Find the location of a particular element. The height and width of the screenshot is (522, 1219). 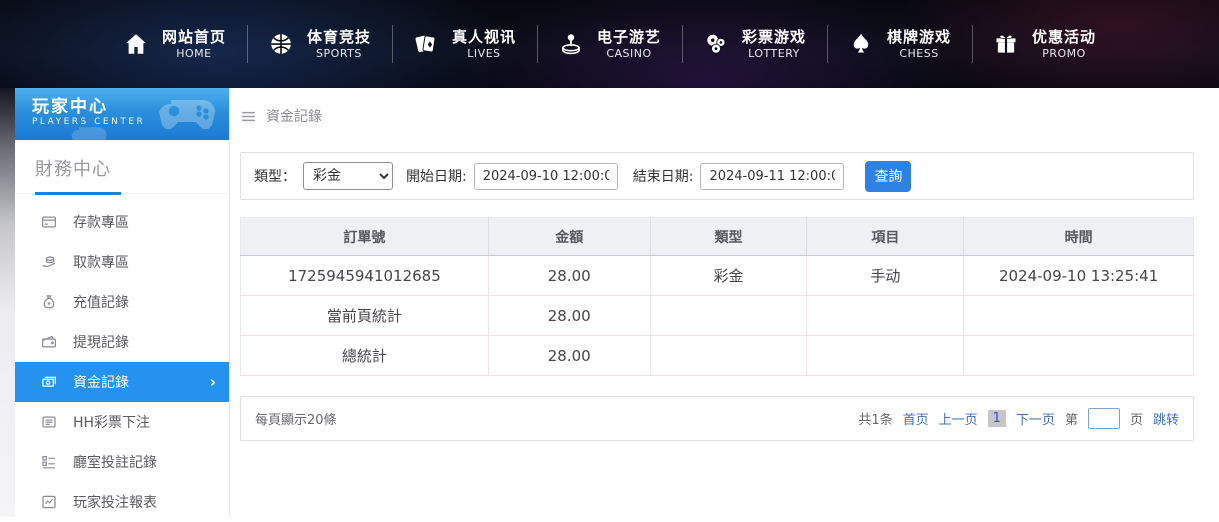

nav-item-casino: 电子游艺 CASINO is located at coordinates (609, 44).